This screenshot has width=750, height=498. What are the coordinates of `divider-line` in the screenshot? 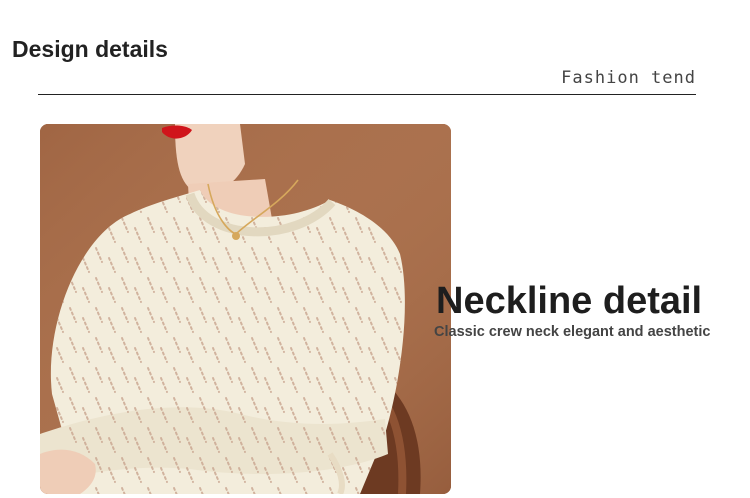 It's located at (367, 94).